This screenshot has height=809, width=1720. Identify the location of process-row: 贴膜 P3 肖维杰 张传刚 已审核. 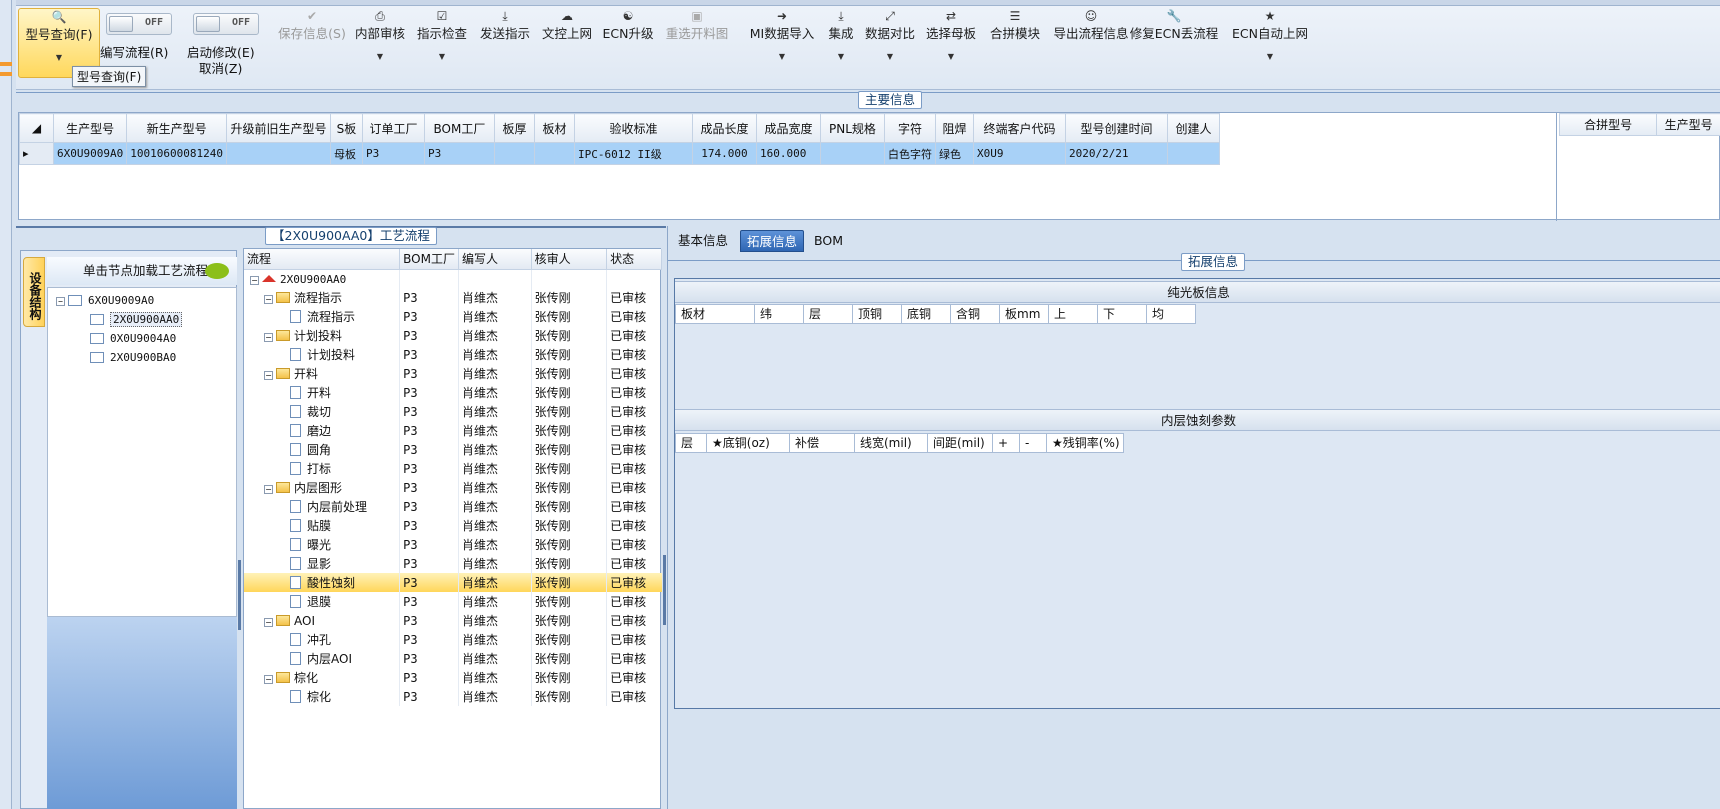
(453, 525).